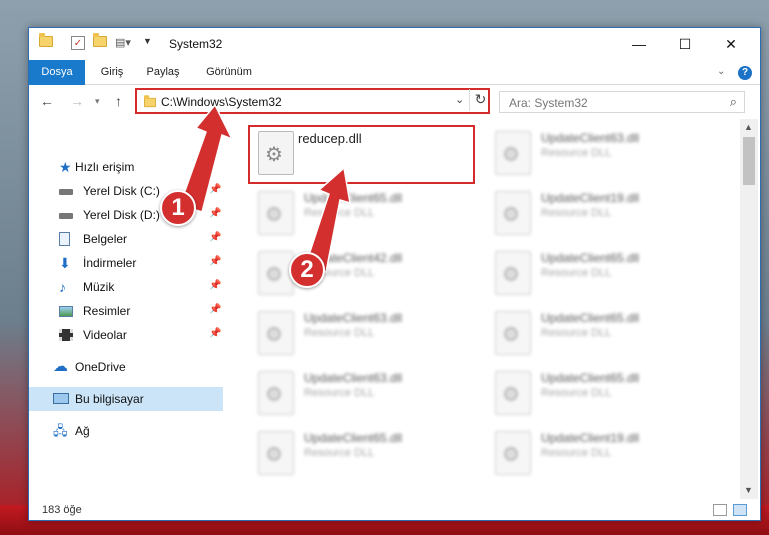 This screenshot has height=535, width=769. Describe the element at coordinates (229, 72) in the screenshot. I see `tab-view: Görünüm` at that location.